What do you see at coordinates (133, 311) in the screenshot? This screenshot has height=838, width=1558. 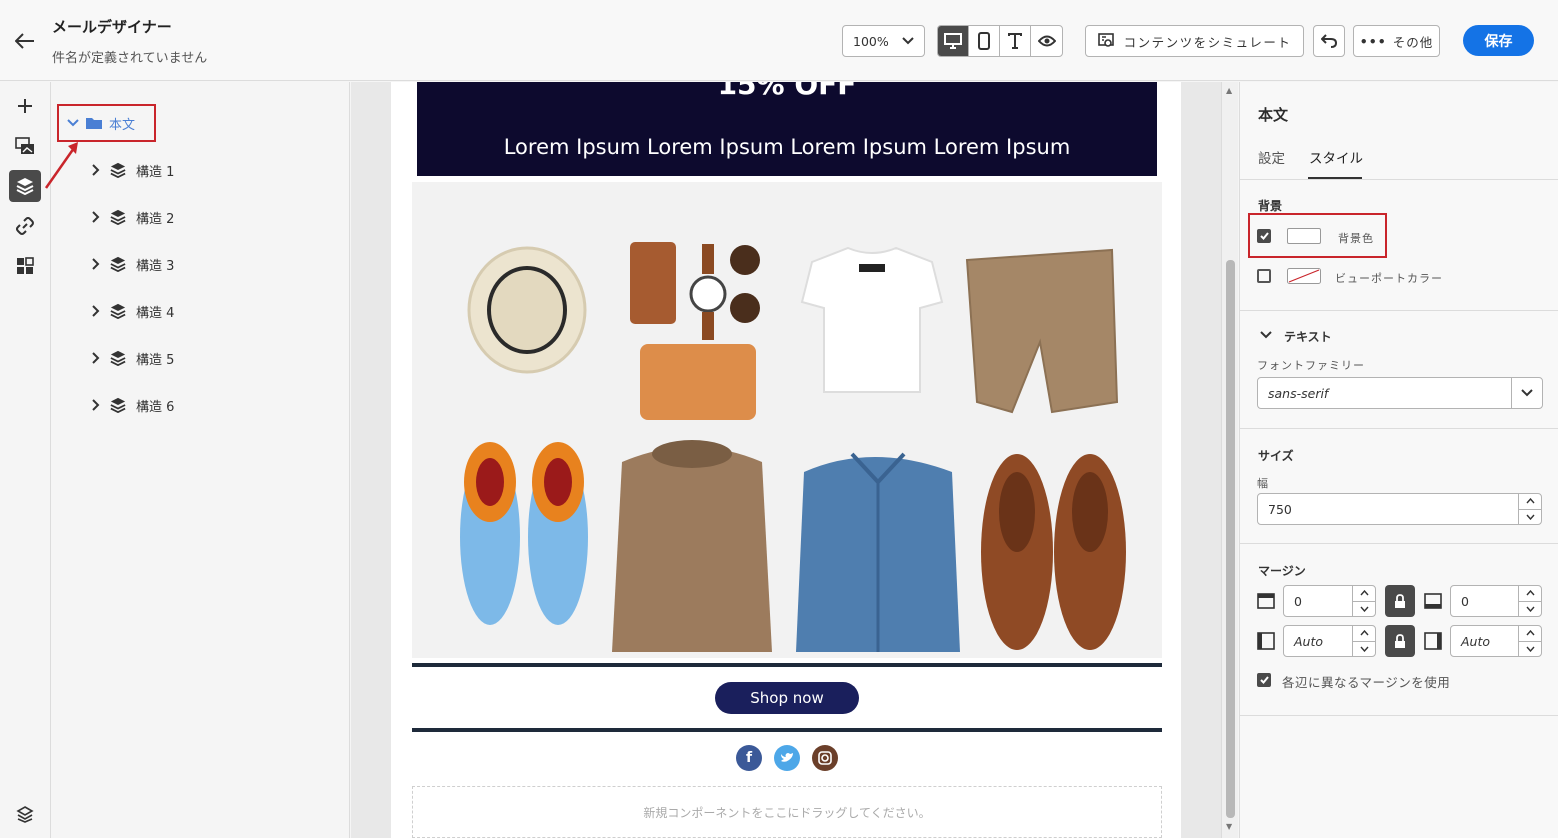 I see `tree-item: 構造 4` at bounding box center [133, 311].